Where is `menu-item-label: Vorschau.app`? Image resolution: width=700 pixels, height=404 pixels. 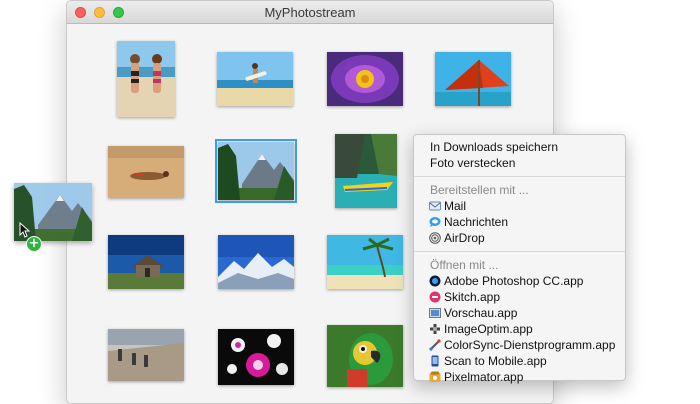 menu-item-label: Vorschau.app is located at coordinates (481, 313).